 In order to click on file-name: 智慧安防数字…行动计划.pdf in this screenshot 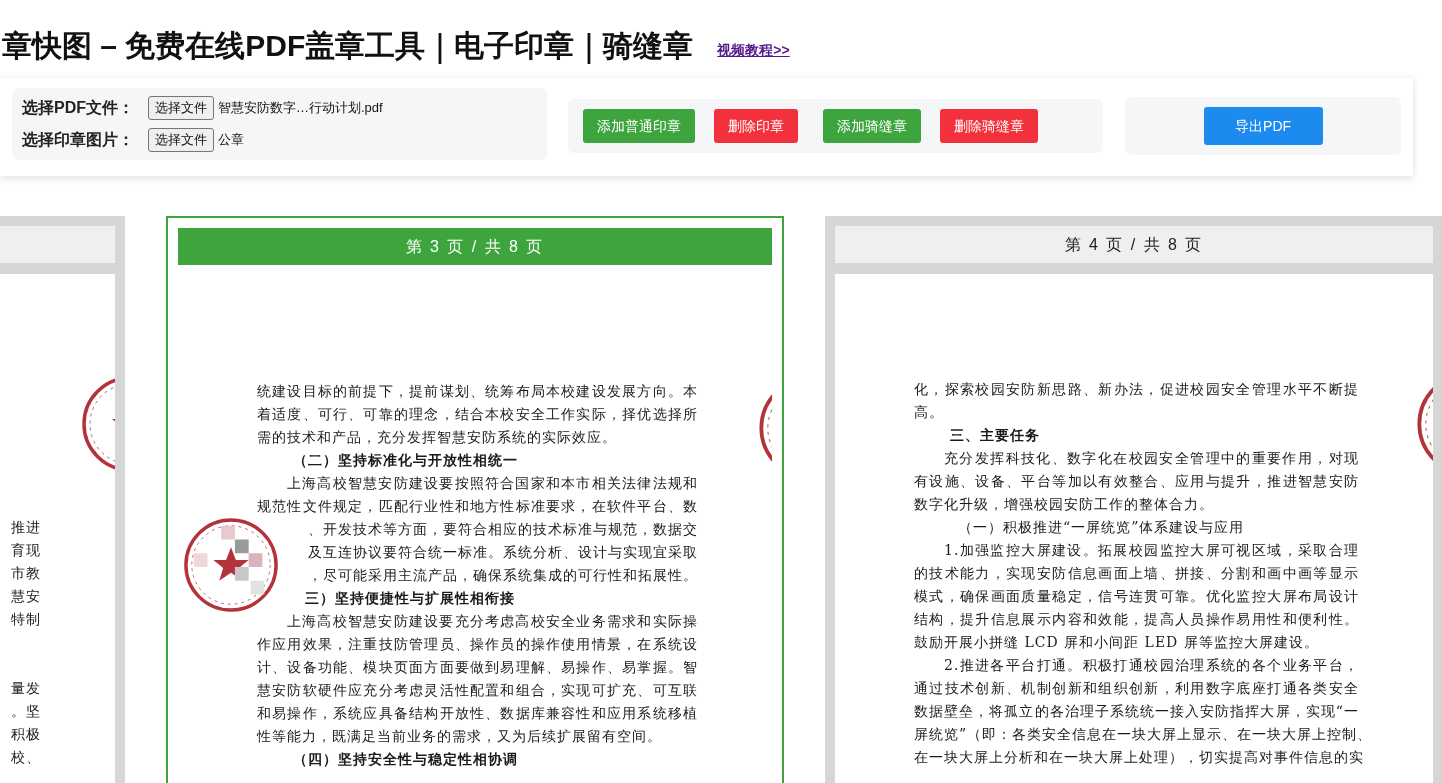, I will do `click(300, 108)`.